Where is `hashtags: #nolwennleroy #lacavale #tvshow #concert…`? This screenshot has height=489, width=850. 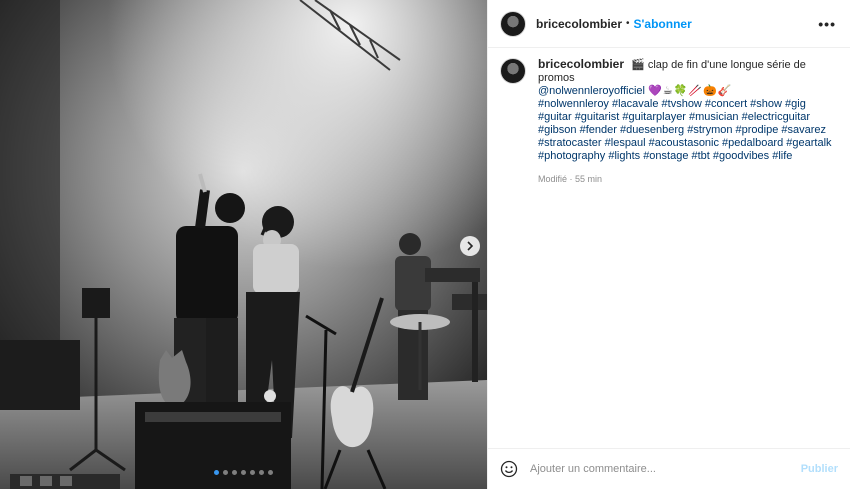 hashtags: #nolwennleroy #lacavale #tvshow #concert… is located at coordinates (685, 130).